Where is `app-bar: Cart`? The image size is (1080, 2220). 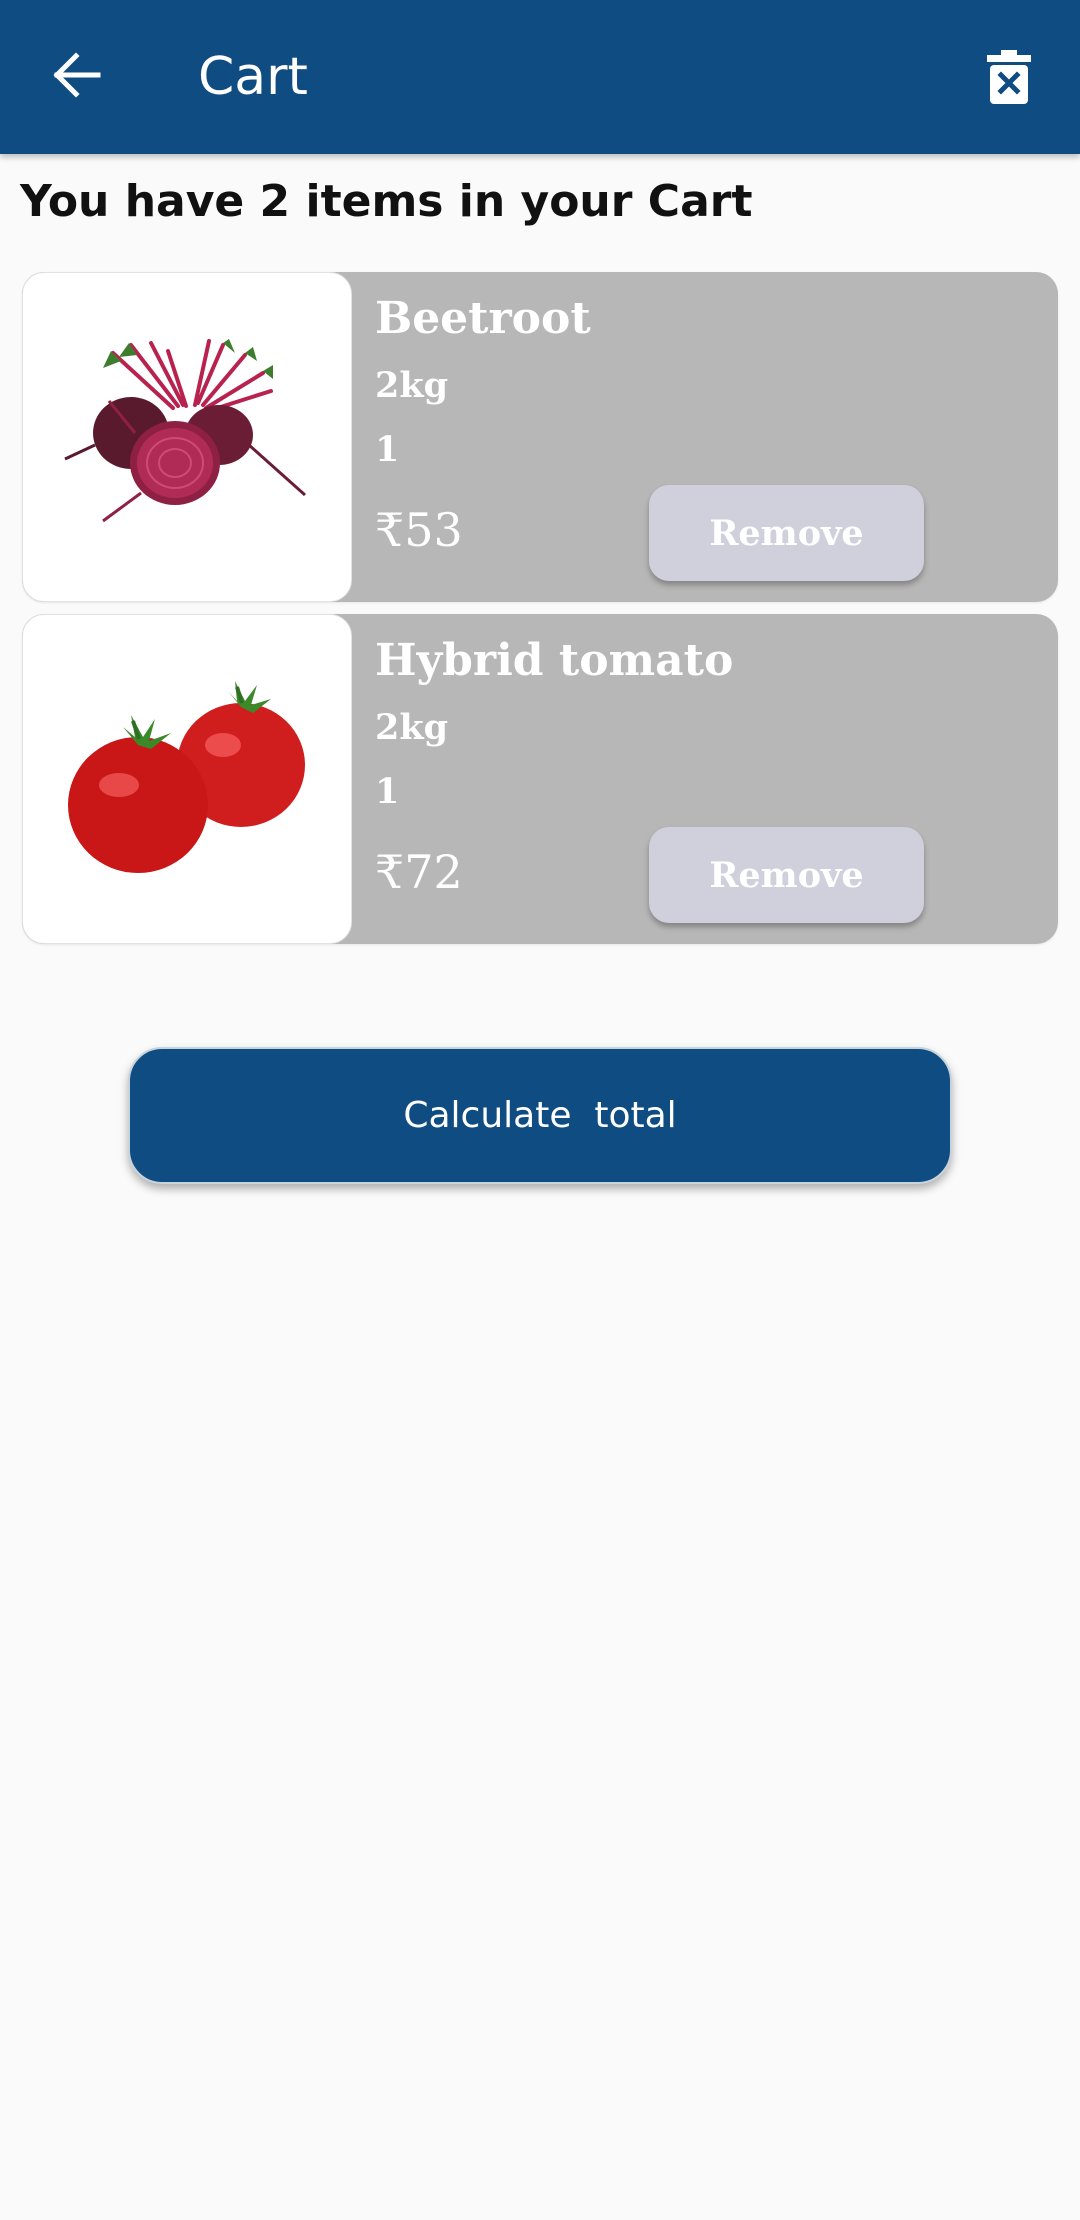
app-bar: Cart is located at coordinates (540, 77).